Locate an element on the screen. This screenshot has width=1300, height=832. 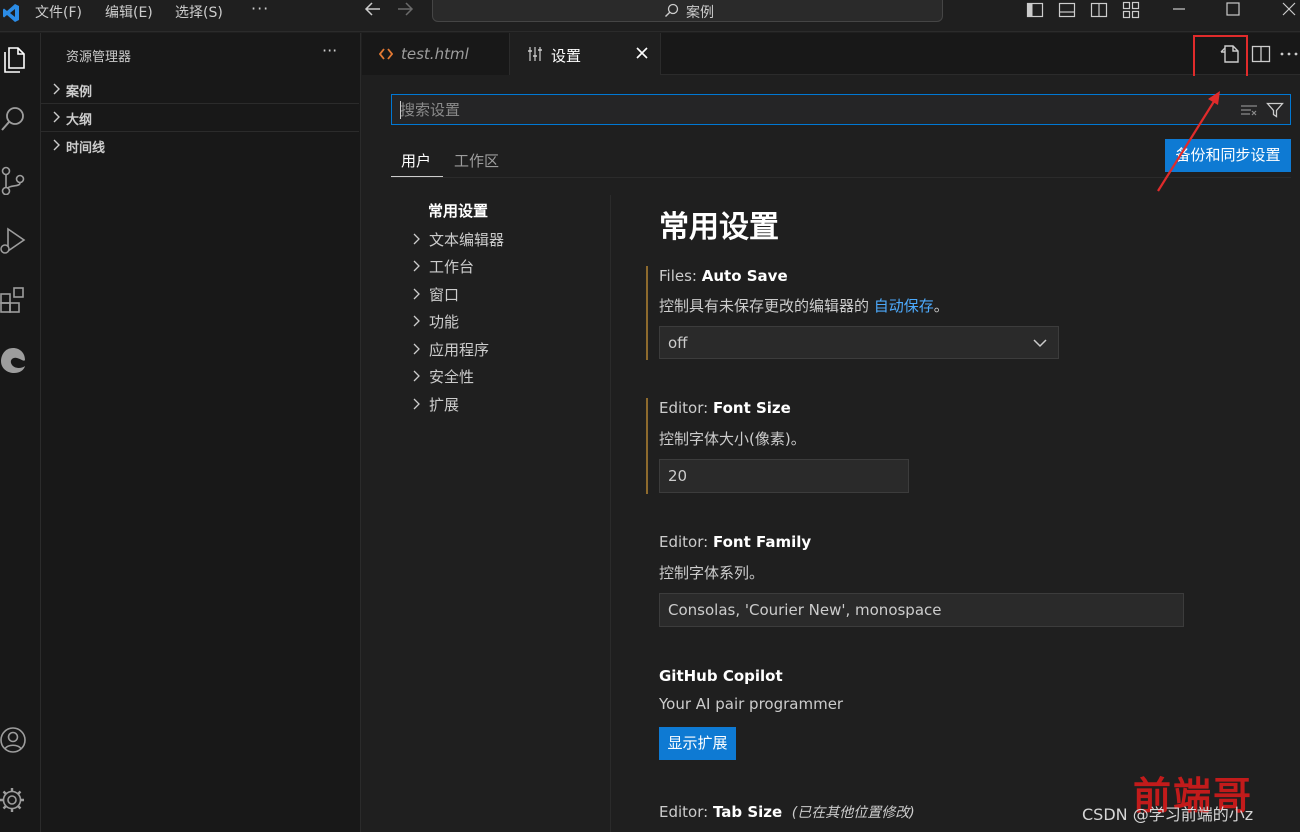
command-center-text: 案例 is located at coordinates (700, 13).